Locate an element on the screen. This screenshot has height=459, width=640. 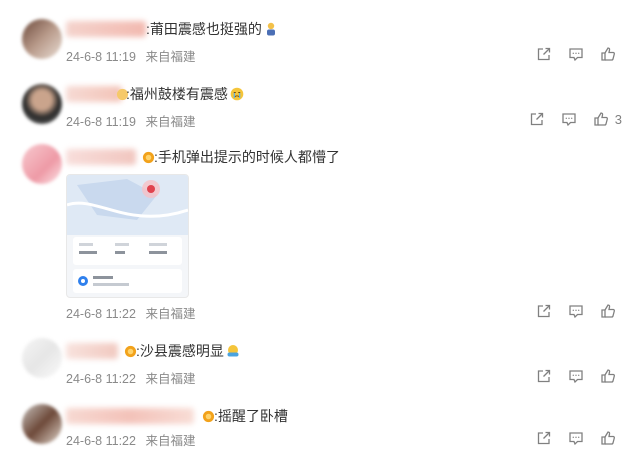
comment-text: :莆田震感也挺强的 is located at coordinates (212, 29).